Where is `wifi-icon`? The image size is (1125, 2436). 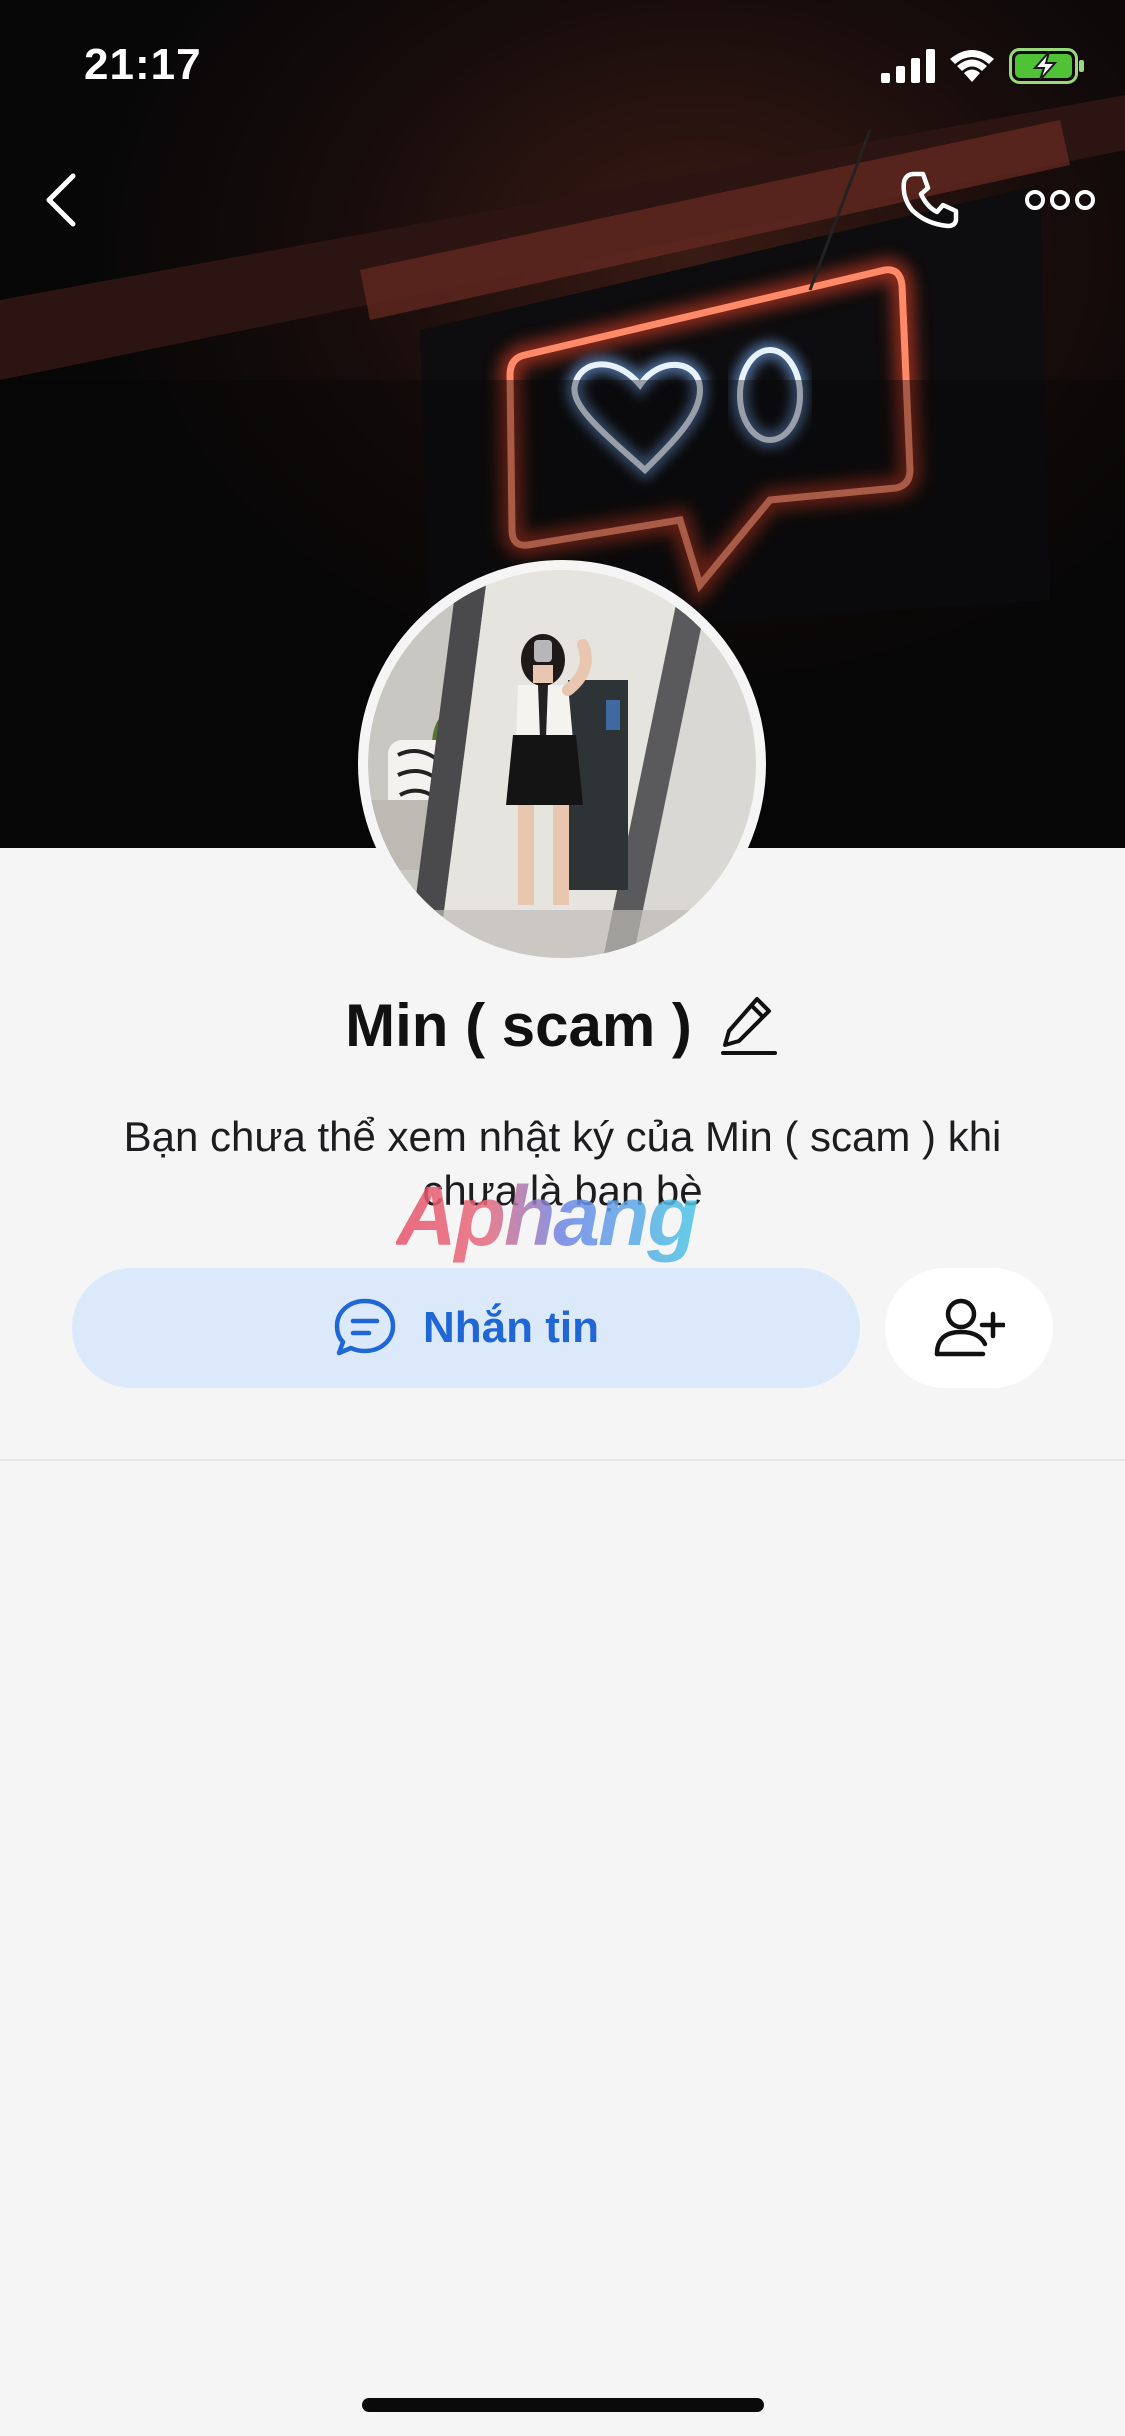 wifi-icon is located at coordinates (972, 66).